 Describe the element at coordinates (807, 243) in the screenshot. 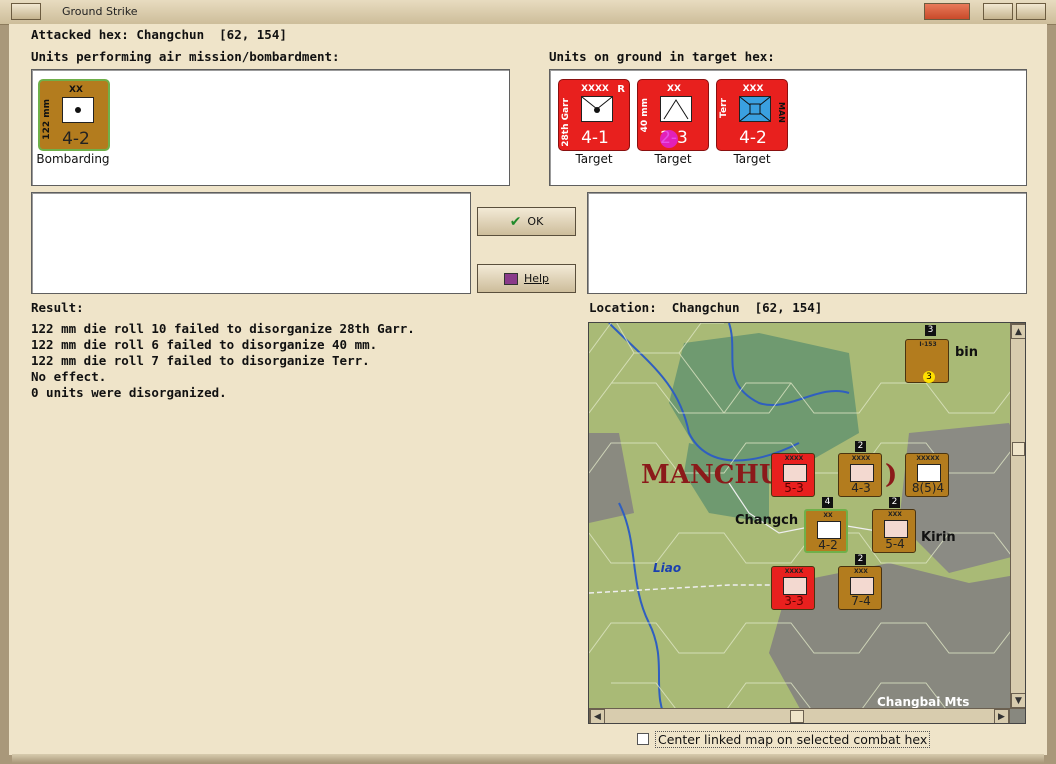

I see `defender-info-panel` at that location.